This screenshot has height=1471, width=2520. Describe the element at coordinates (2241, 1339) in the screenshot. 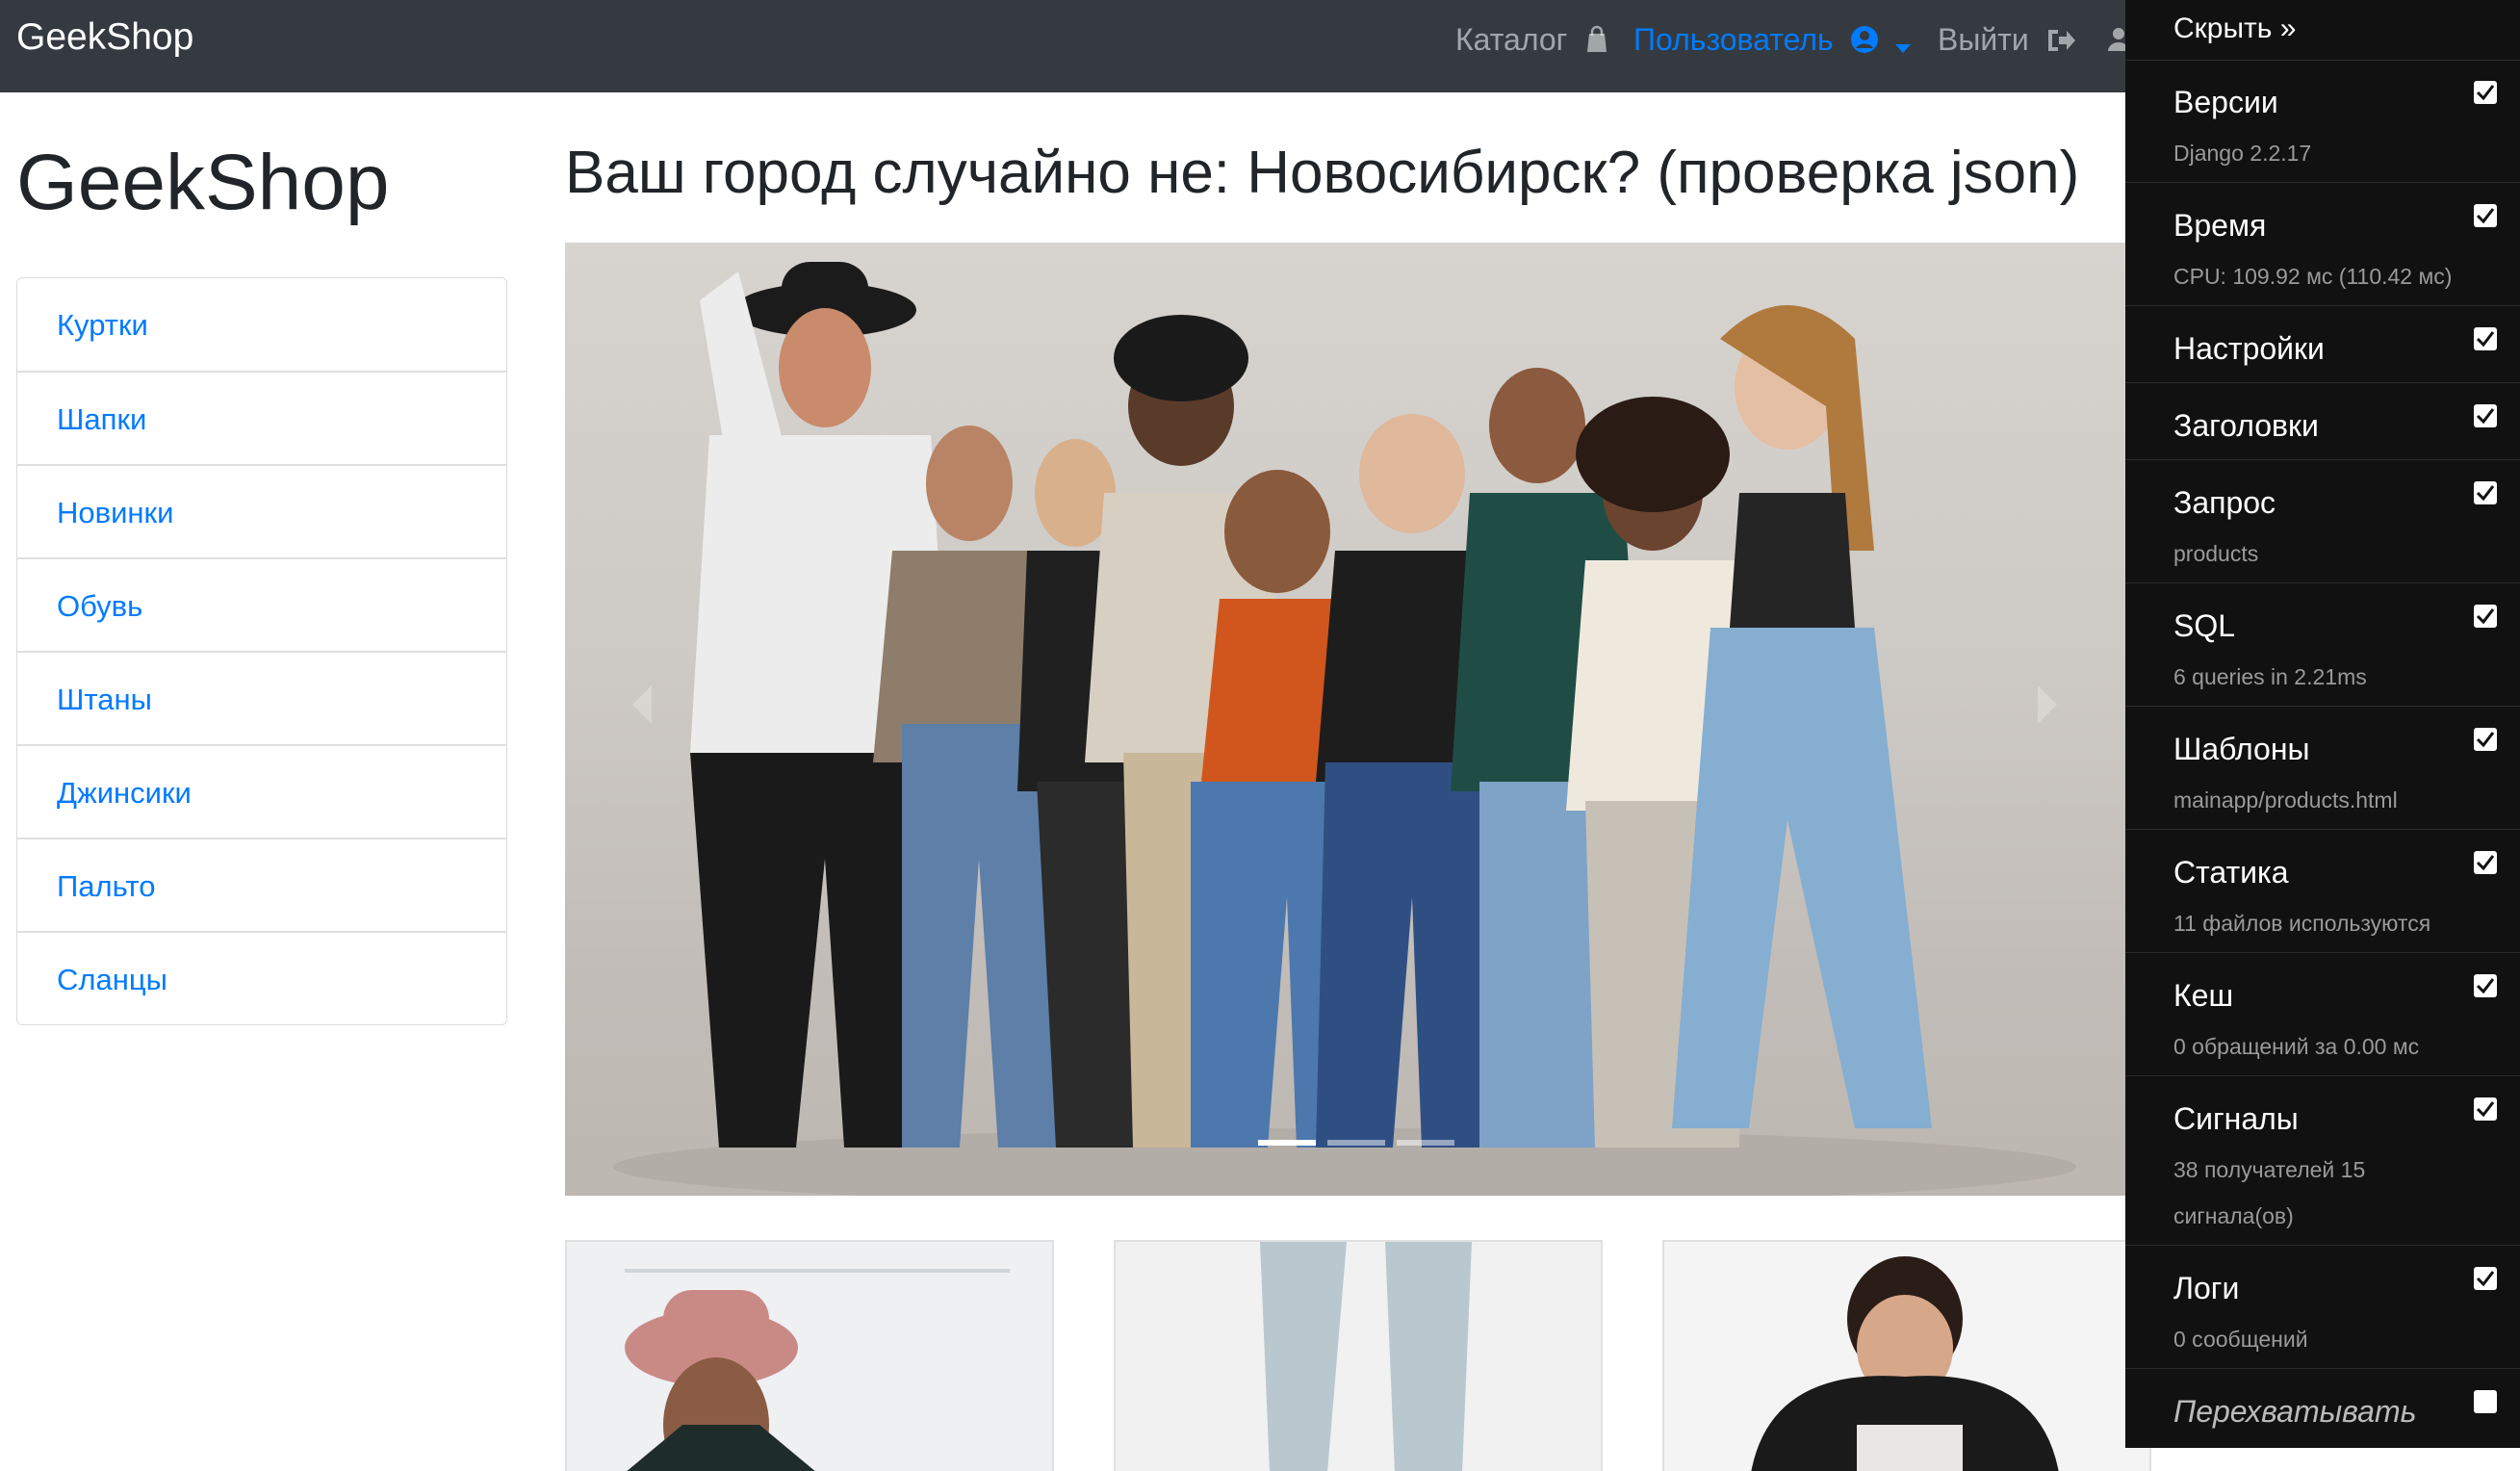

I see `debug-panel-subtitle: 0 сообщений` at that location.